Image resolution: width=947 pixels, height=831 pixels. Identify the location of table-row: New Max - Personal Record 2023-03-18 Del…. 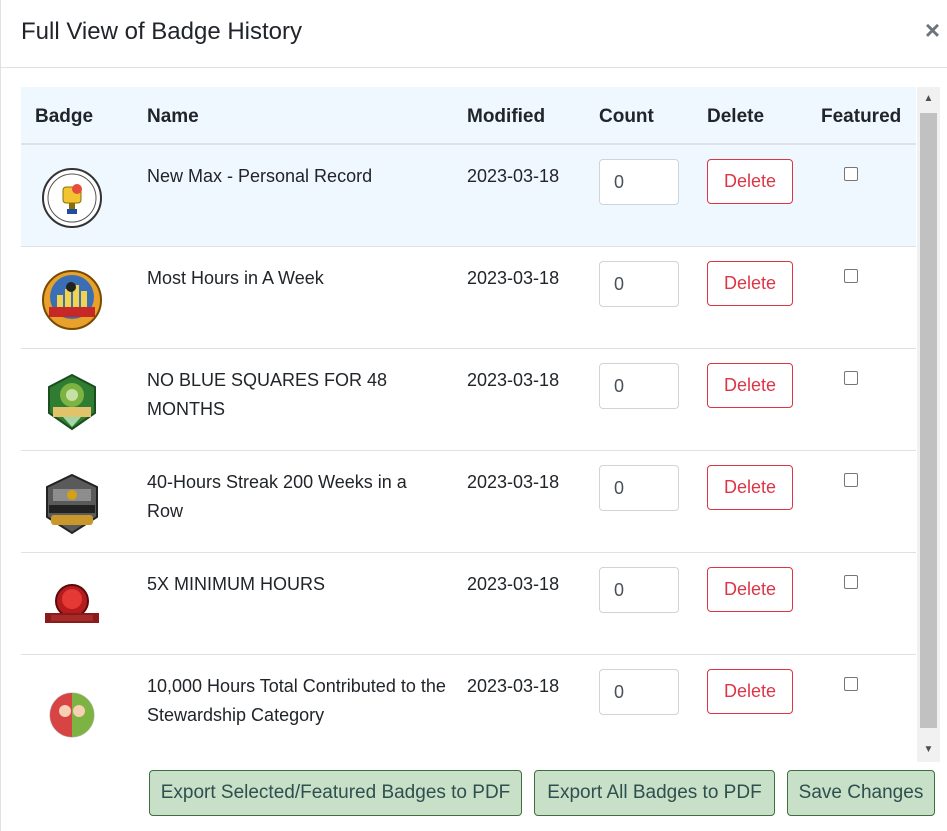
(468, 196).